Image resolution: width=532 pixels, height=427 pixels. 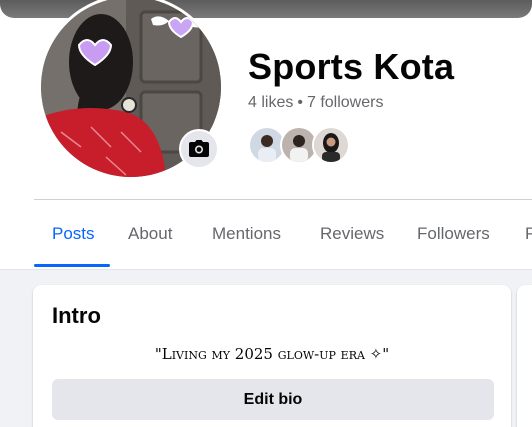 What do you see at coordinates (72, 265) in the screenshot?
I see `active-tab-indicator` at bounding box center [72, 265].